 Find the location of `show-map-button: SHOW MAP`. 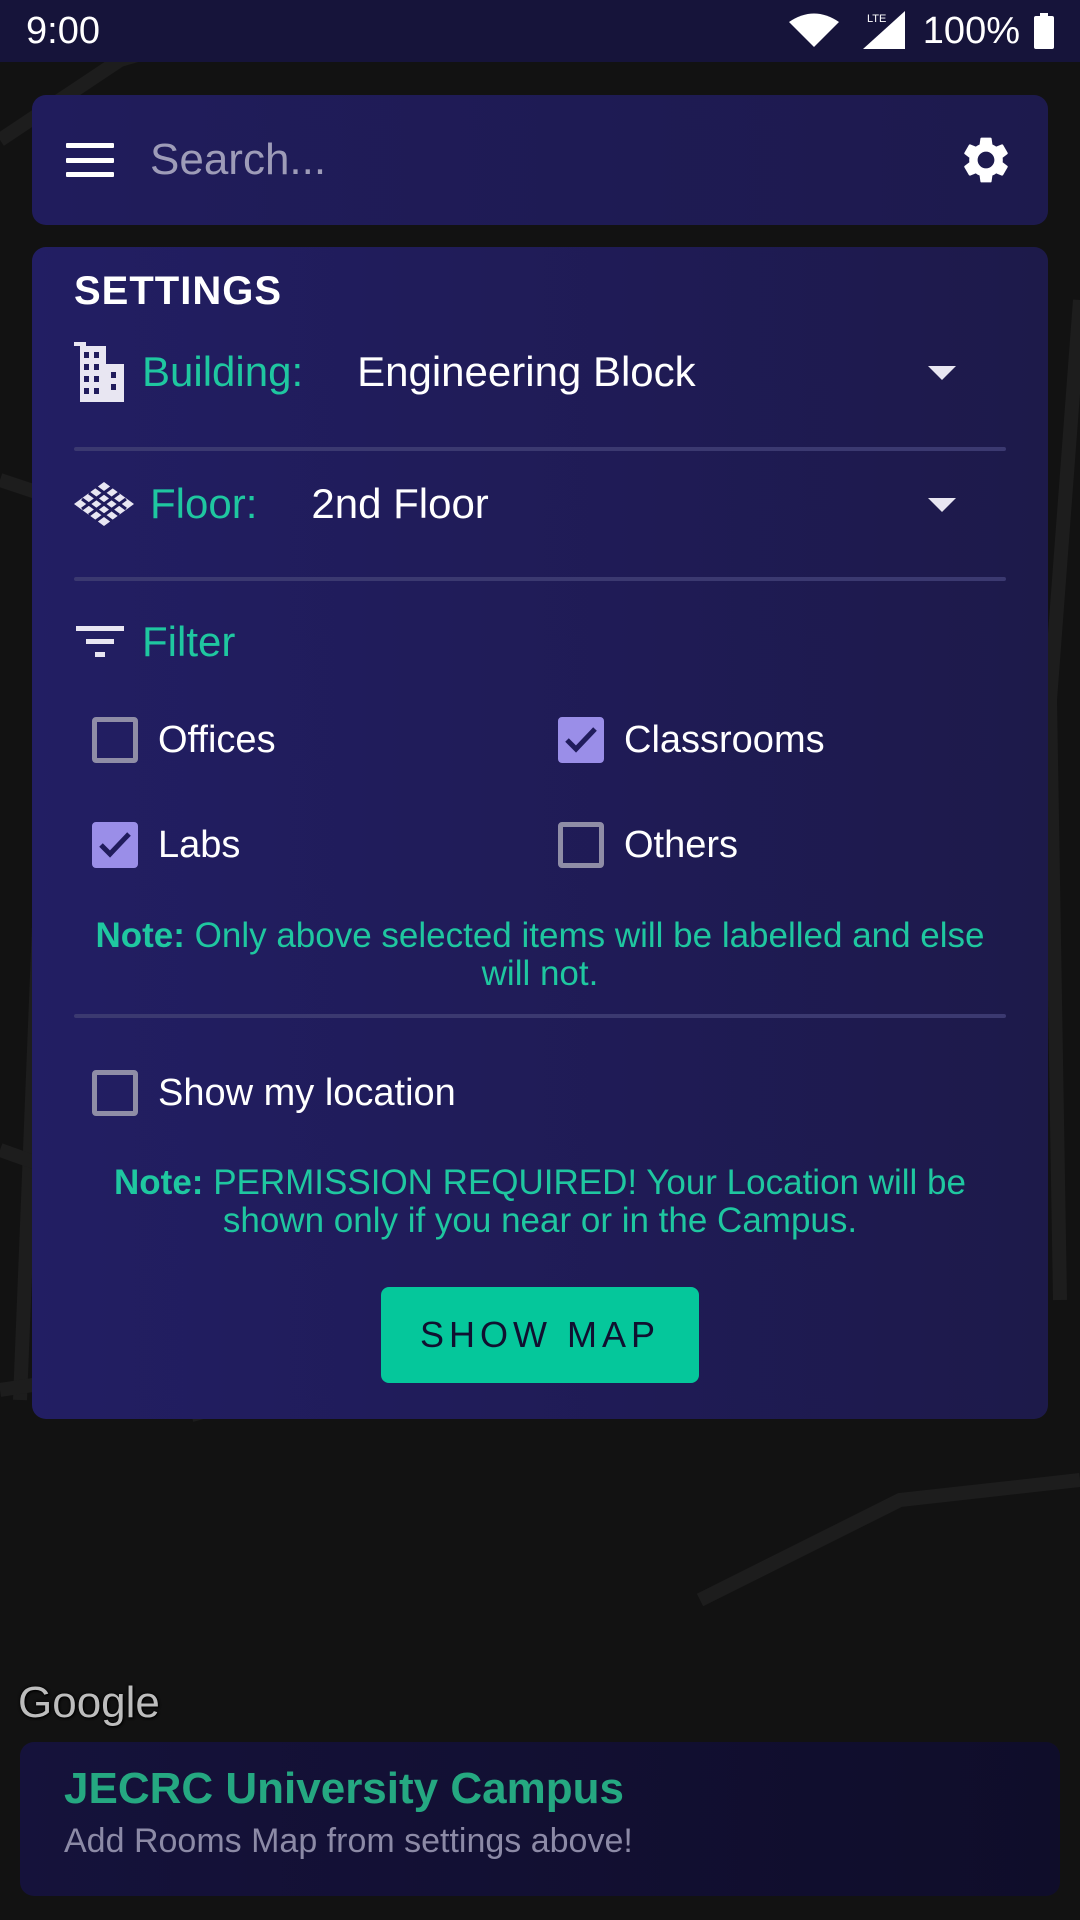

show-map-button: SHOW MAP is located at coordinates (540, 1335).